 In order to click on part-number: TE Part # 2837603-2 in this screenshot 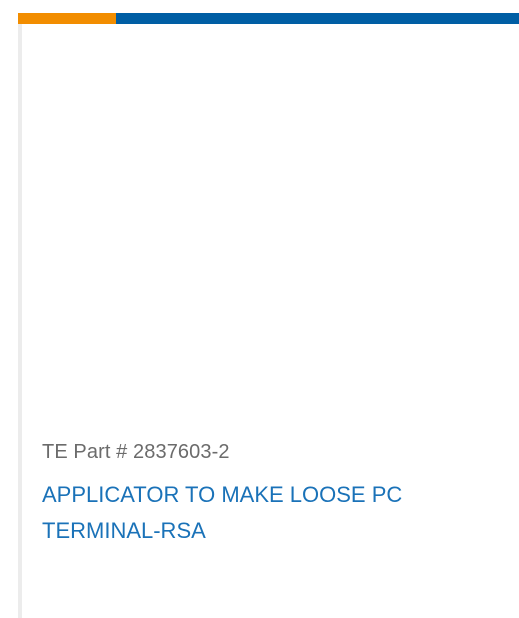, I will do `click(136, 452)`.